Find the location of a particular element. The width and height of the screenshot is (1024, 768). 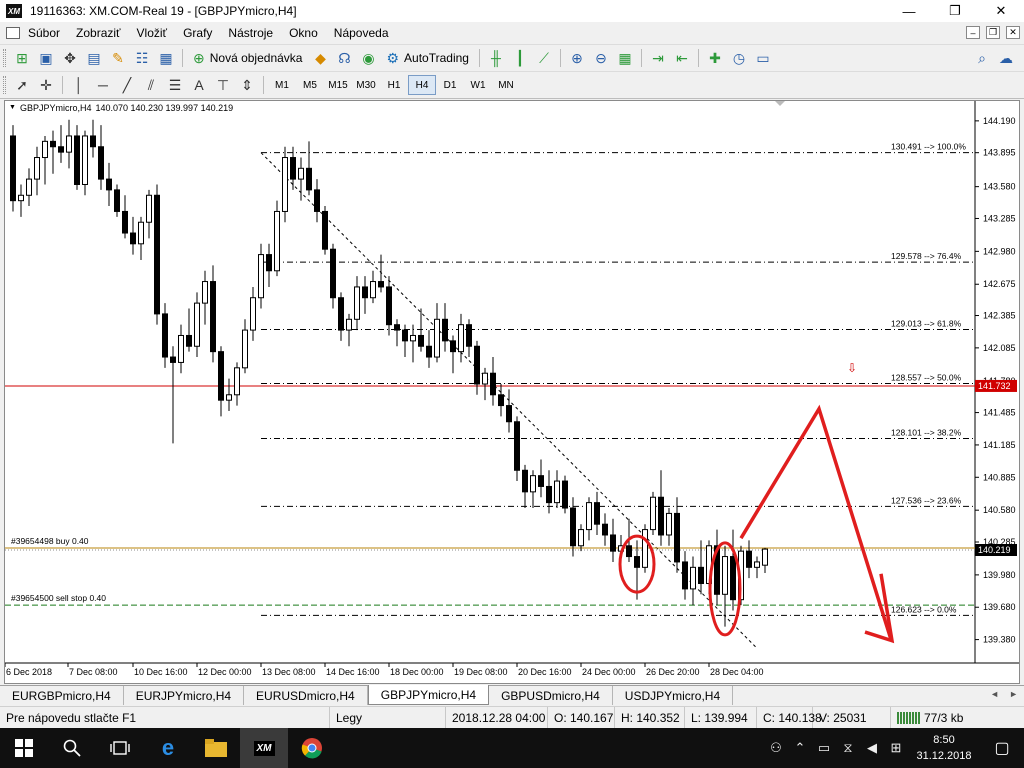

price-tick-label: 141.485 is located at coordinates (999, 413).